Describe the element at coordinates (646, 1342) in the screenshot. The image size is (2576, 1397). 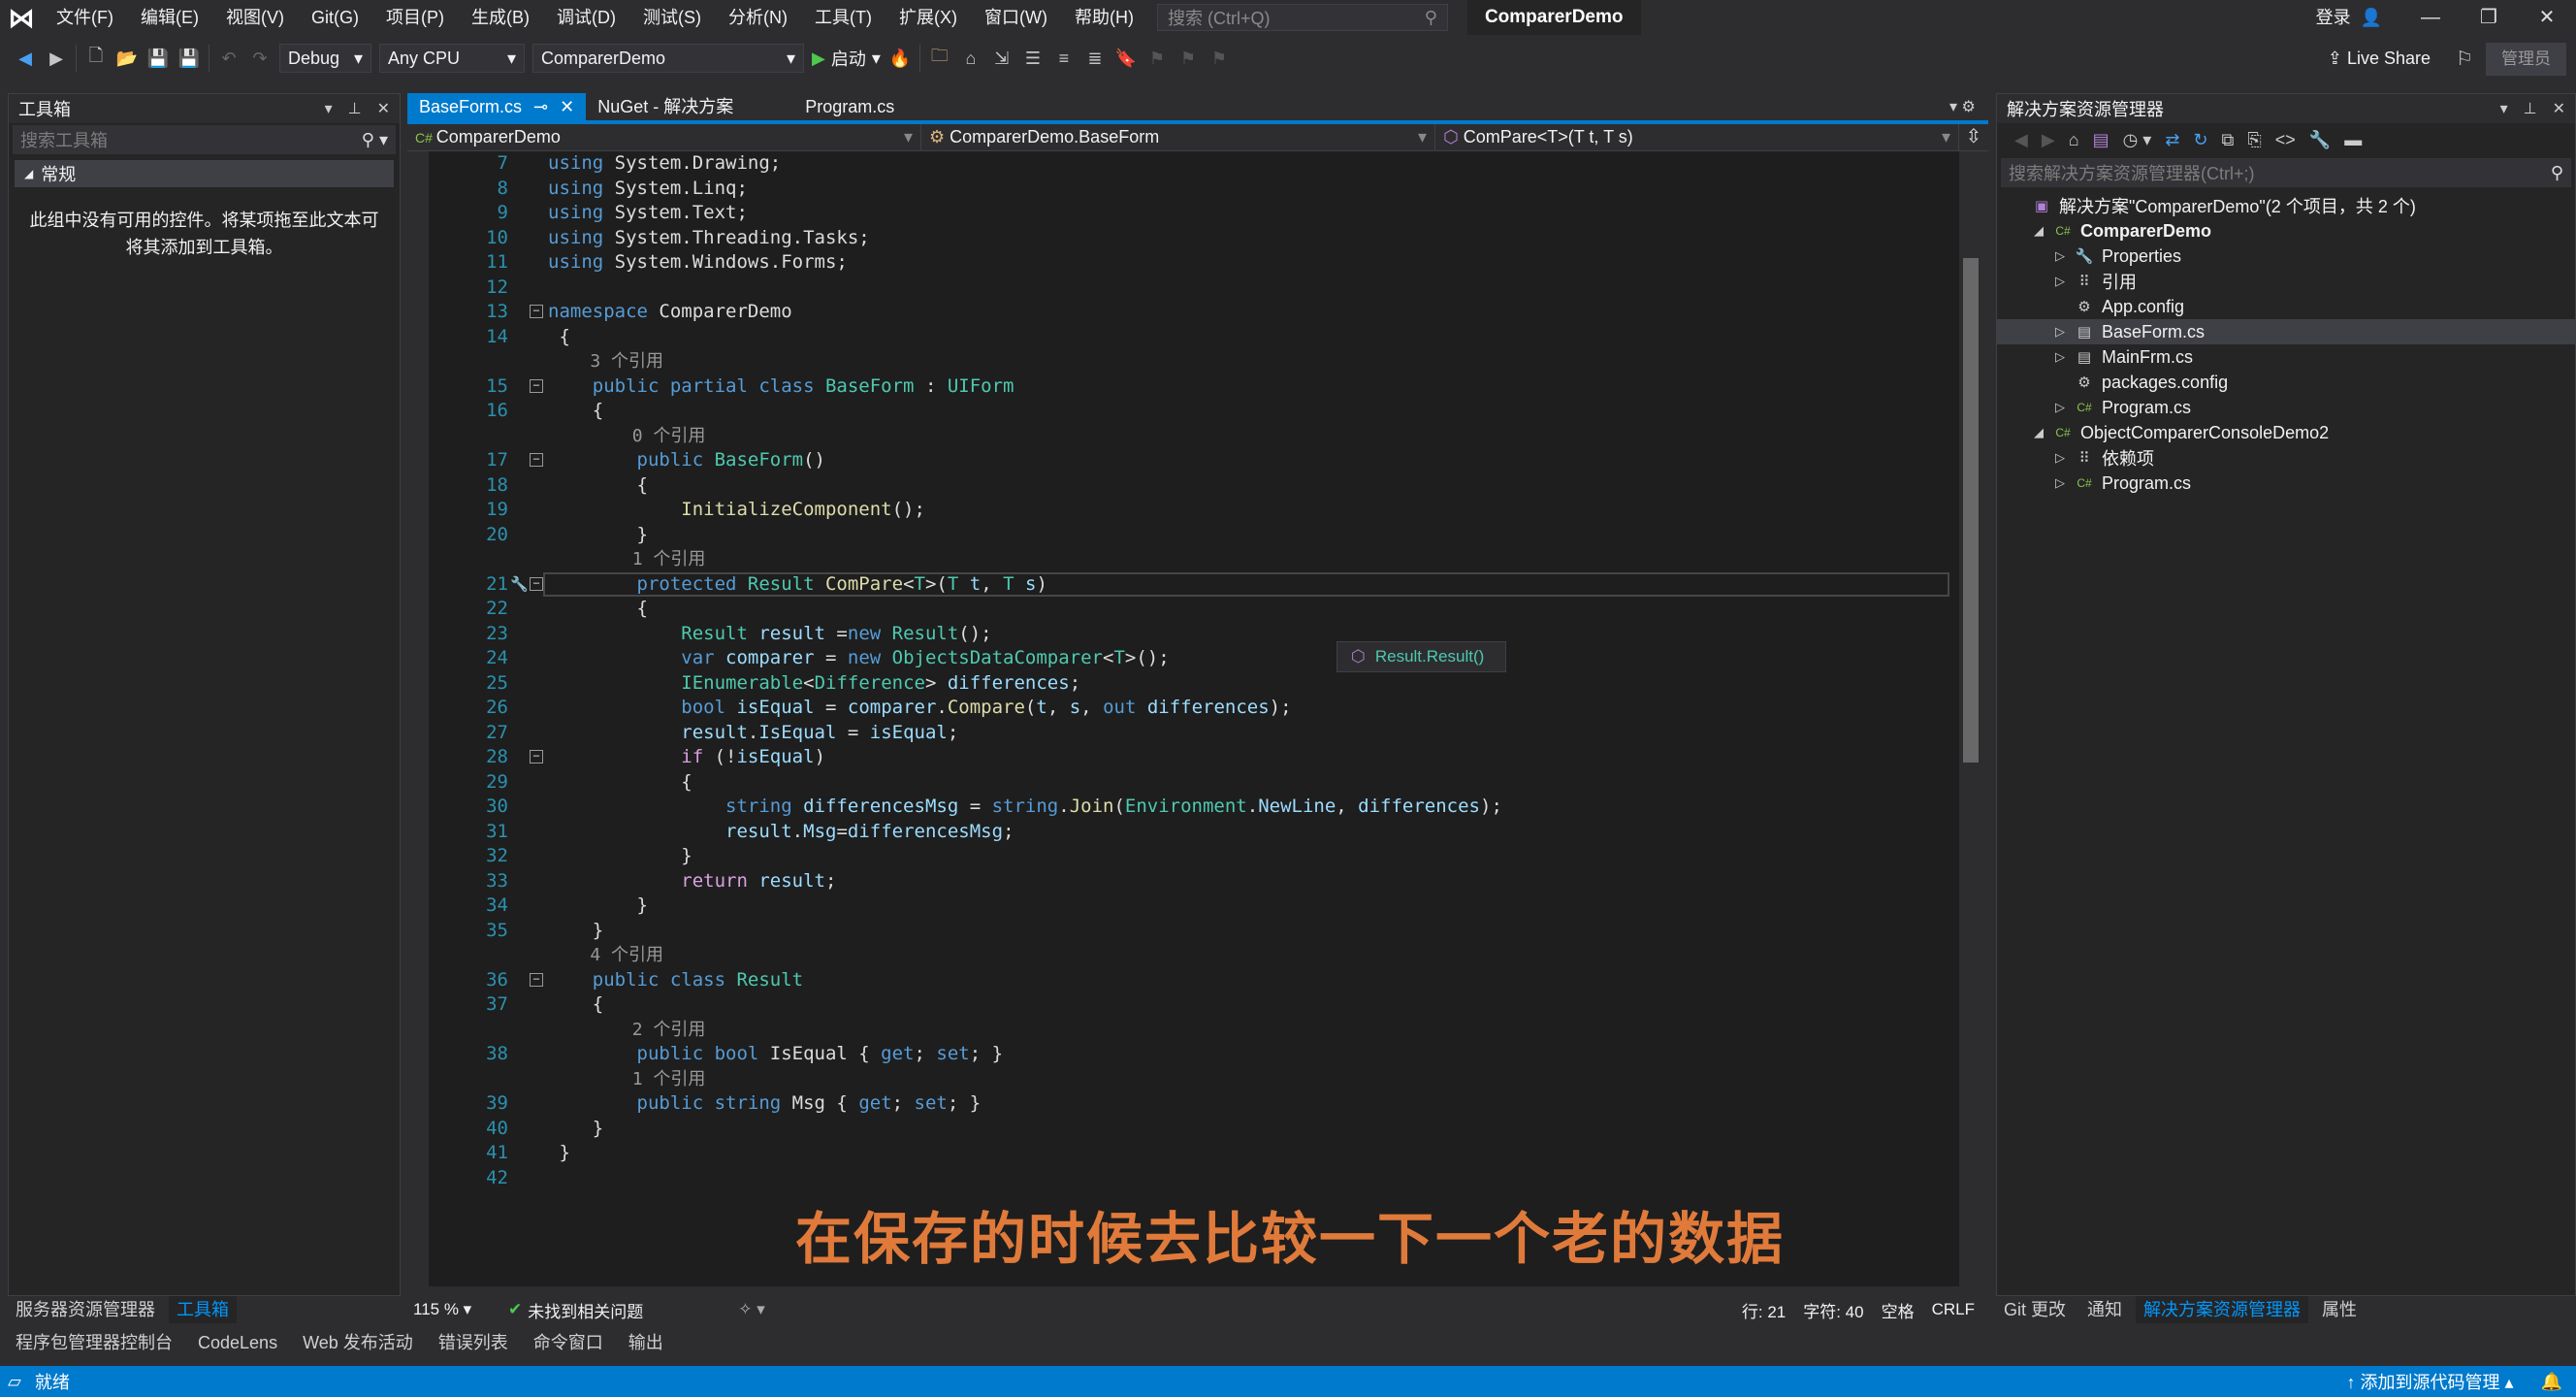
I see `tool-window-tab: 输出` at that location.